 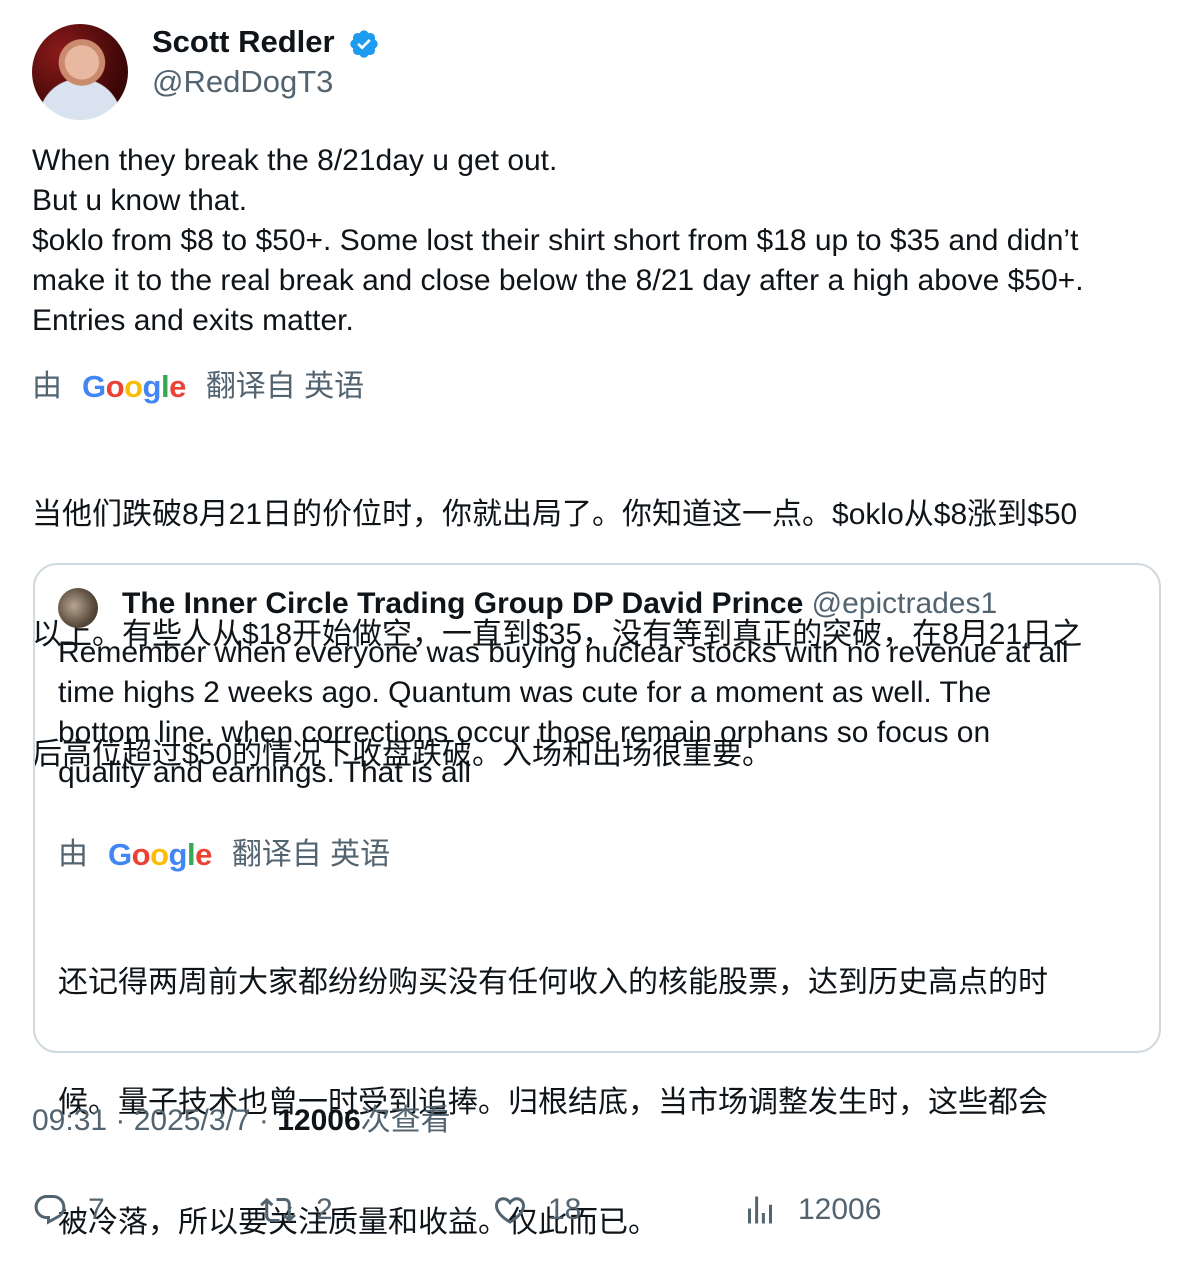 What do you see at coordinates (295, 160) in the screenshot?
I see `tweet-line: When they break the 8/21day u get out.` at bounding box center [295, 160].